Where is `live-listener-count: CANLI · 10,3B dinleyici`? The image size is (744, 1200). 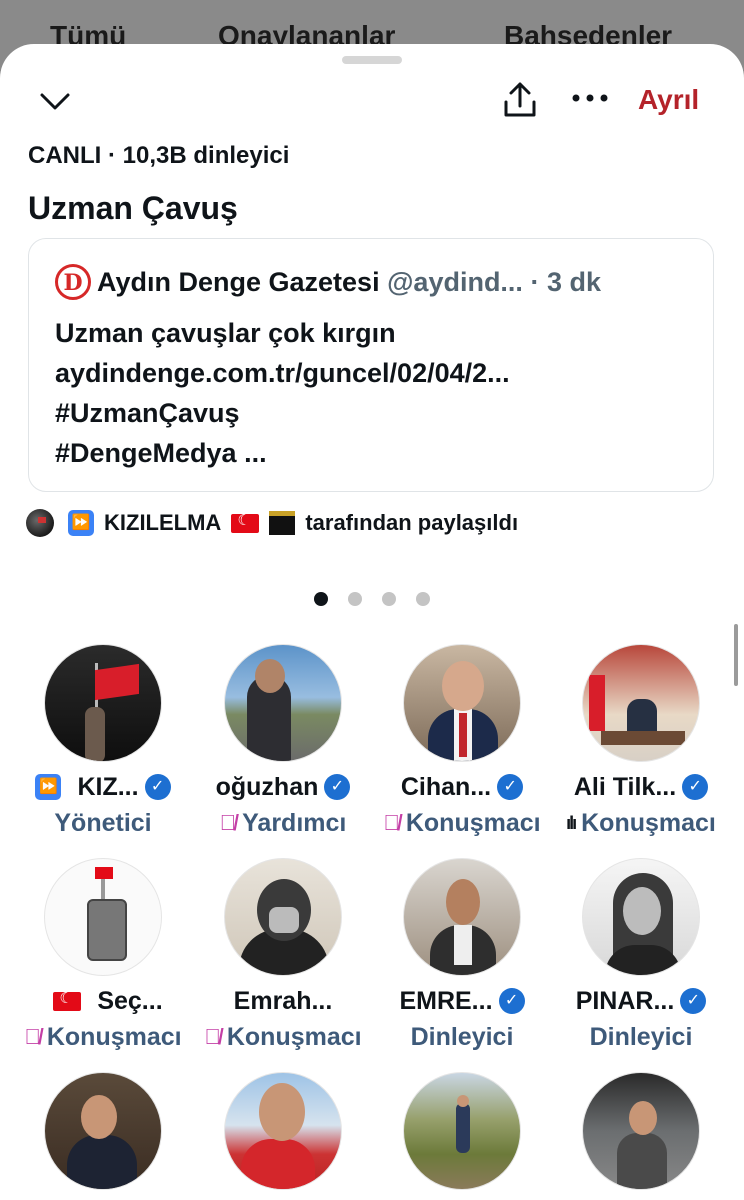 live-listener-count: CANLI · 10,3B dinleyici is located at coordinates (159, 155).